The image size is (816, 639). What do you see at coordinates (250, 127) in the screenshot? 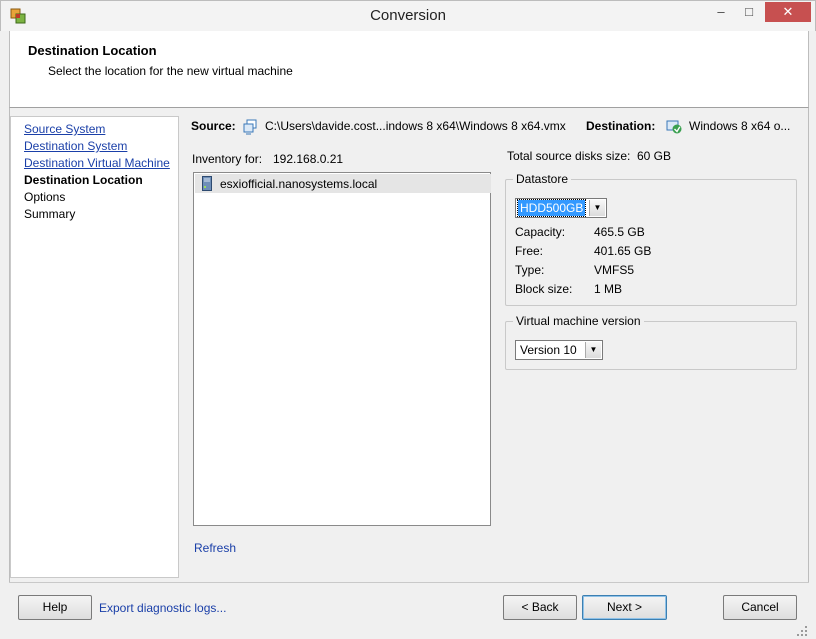
I see `source-vm-icon` at bounding box center [250, 127].